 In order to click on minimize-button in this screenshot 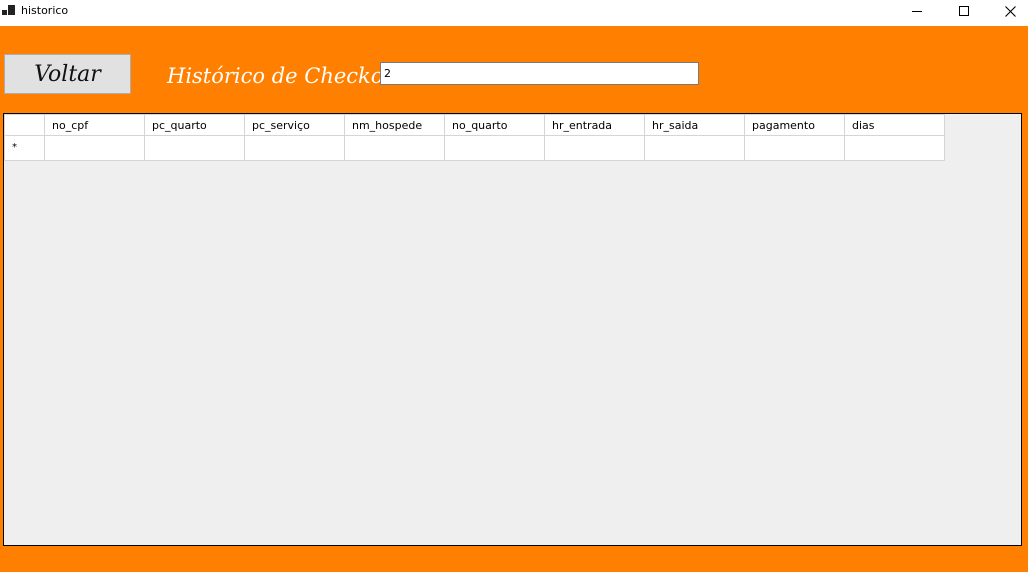, I will do `click(917, 13)`.